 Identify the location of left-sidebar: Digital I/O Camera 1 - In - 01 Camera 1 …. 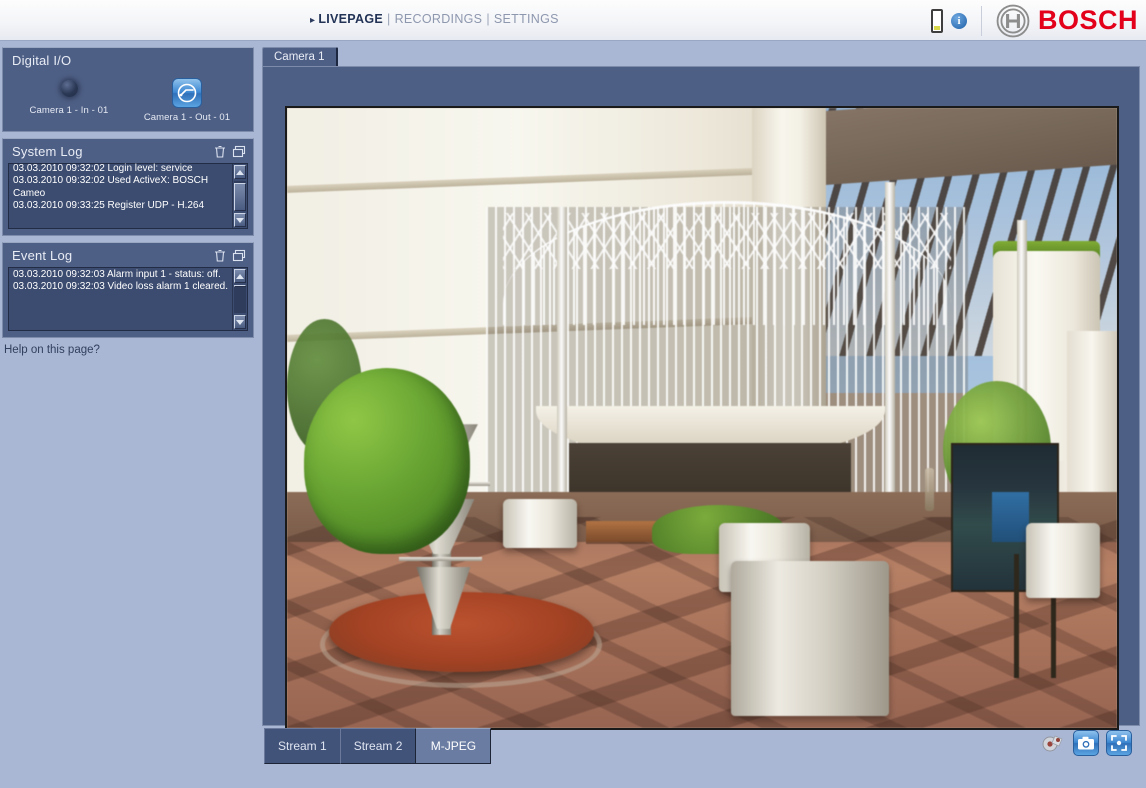
(128, 201).